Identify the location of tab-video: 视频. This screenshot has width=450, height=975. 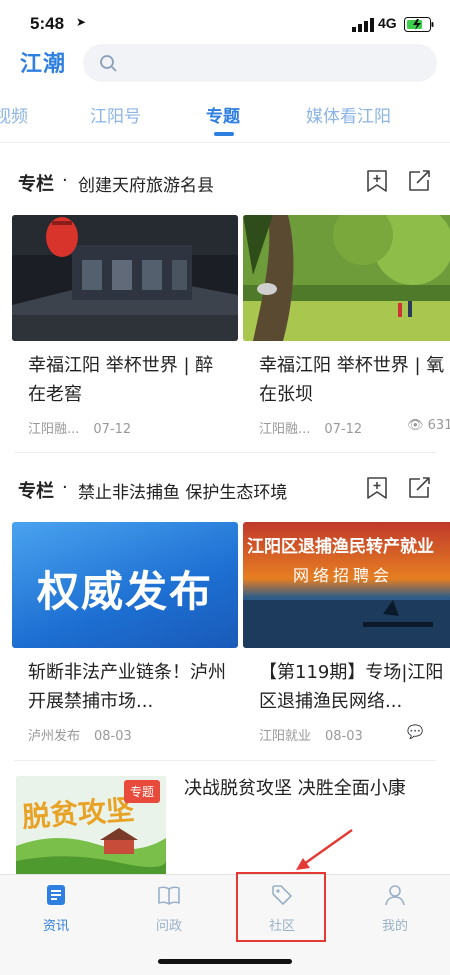
(14, 114).